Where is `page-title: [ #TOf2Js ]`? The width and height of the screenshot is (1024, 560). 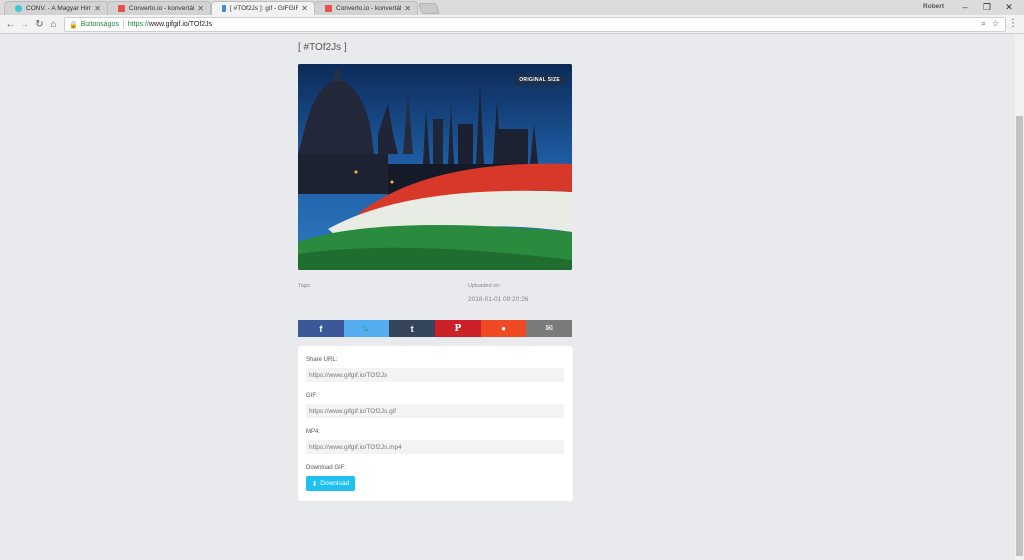
page-title: [ #TOf2Js ] is located at coordinates (322, 47).